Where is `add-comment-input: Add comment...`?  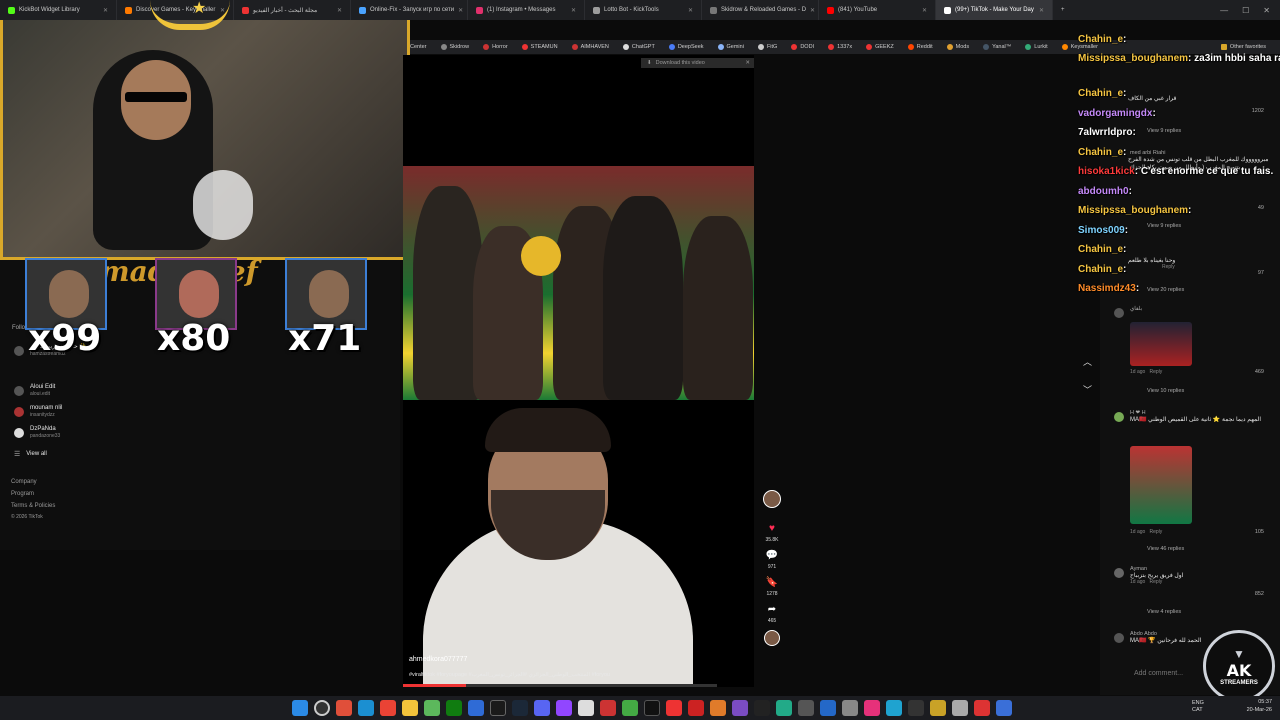
add-comment-input: Add comment... is located at coordinates (1158, 673).